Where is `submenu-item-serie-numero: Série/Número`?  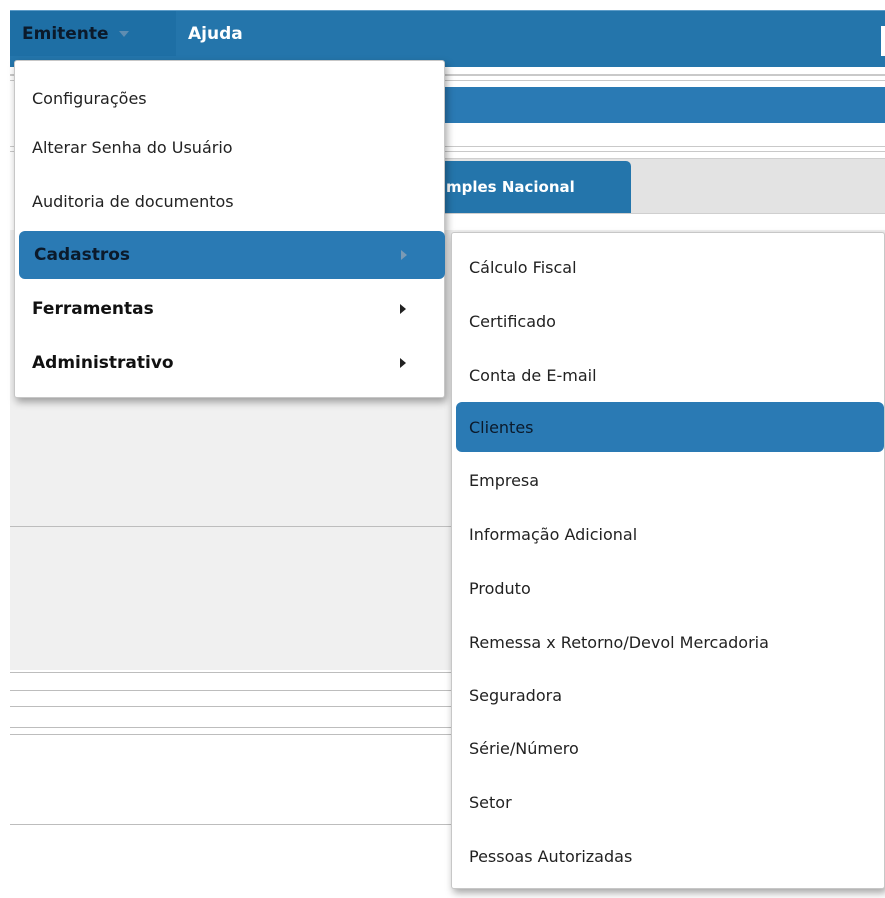
submenu-item-serie-numero: Série/Número is located at coordinates (670, 748).